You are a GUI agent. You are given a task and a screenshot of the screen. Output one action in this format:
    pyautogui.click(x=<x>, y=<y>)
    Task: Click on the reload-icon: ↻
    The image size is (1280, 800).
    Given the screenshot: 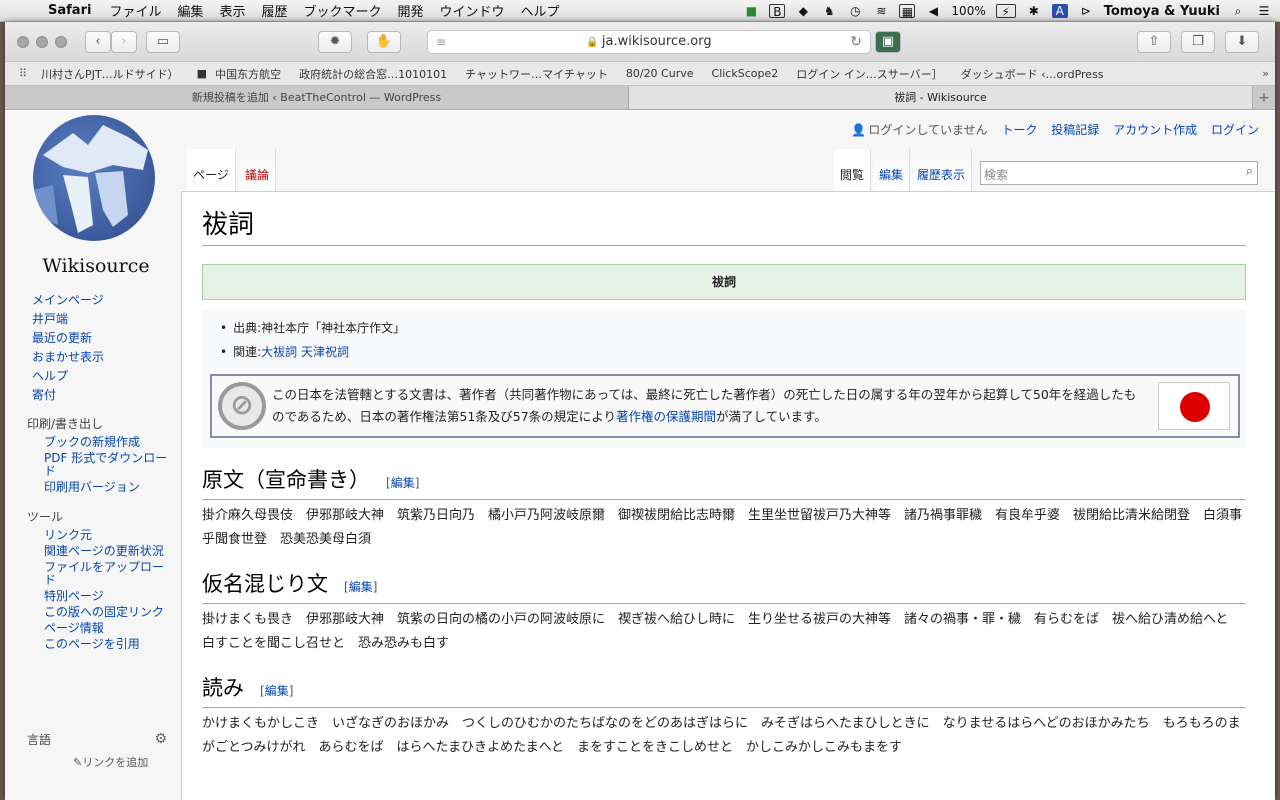 What is the action you would take?
    pyautogui.click(x=856, y=42)
    